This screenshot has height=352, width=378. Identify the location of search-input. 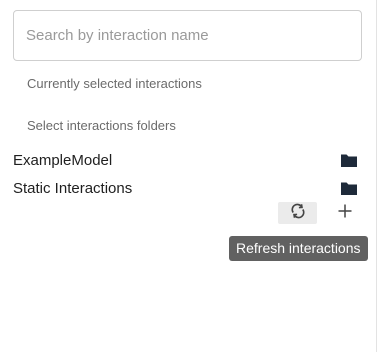
(187, 35).